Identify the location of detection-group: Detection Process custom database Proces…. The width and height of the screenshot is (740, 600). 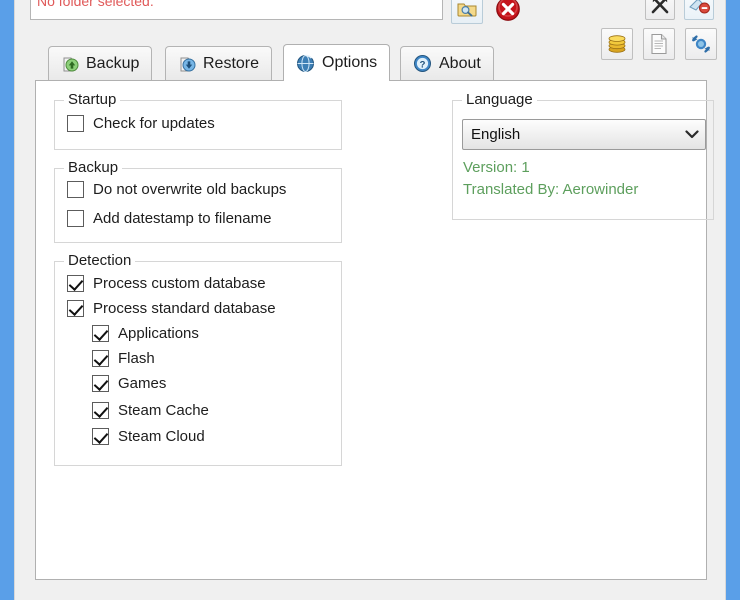
(198, 359).